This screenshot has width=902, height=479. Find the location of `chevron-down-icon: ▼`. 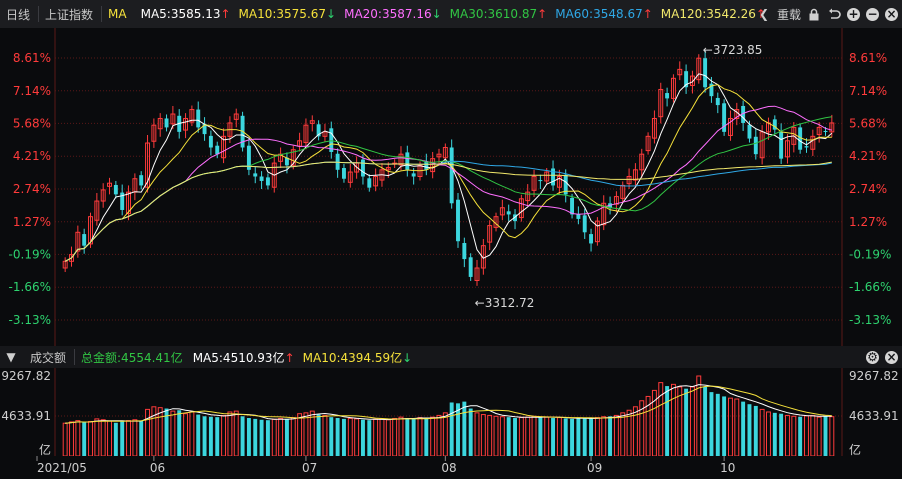

chevron-down-icon: ▼ is located at coordinates (11, 357).